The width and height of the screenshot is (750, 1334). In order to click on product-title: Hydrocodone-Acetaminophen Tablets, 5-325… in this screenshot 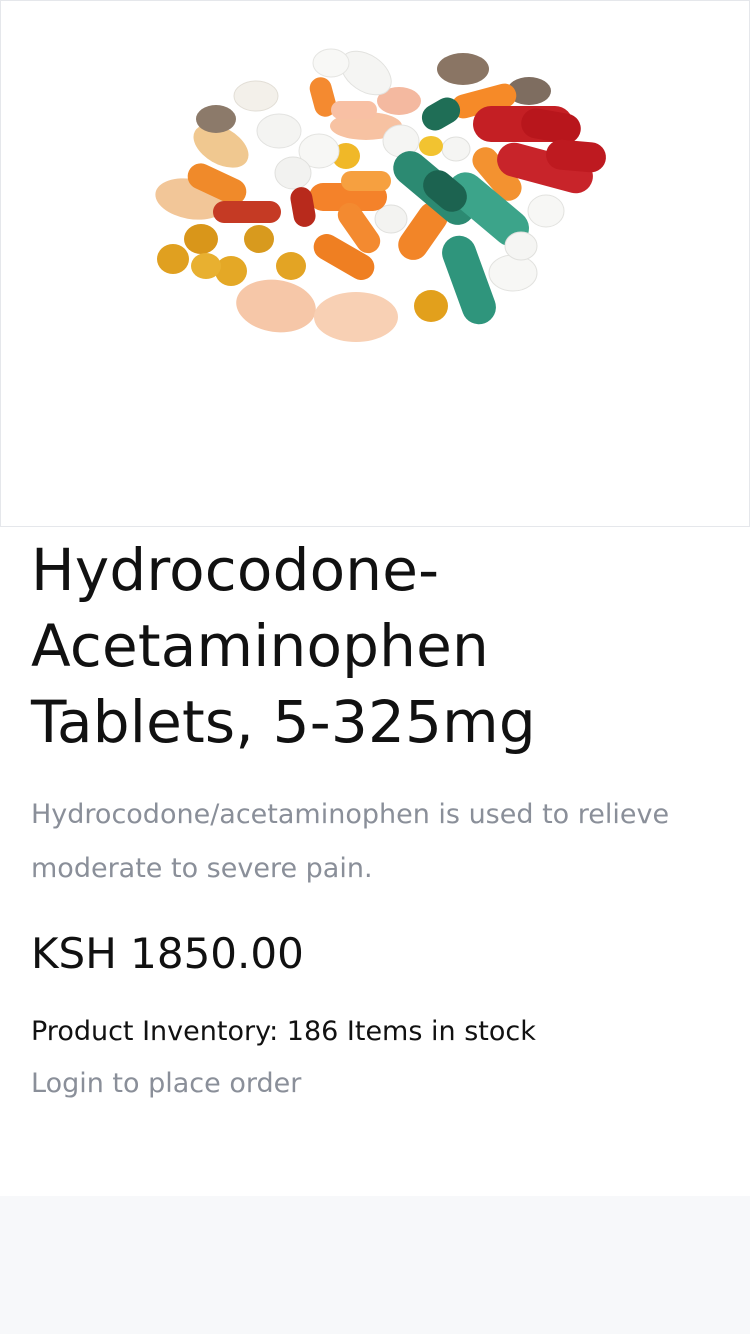, I will do `click(283, 646)`.